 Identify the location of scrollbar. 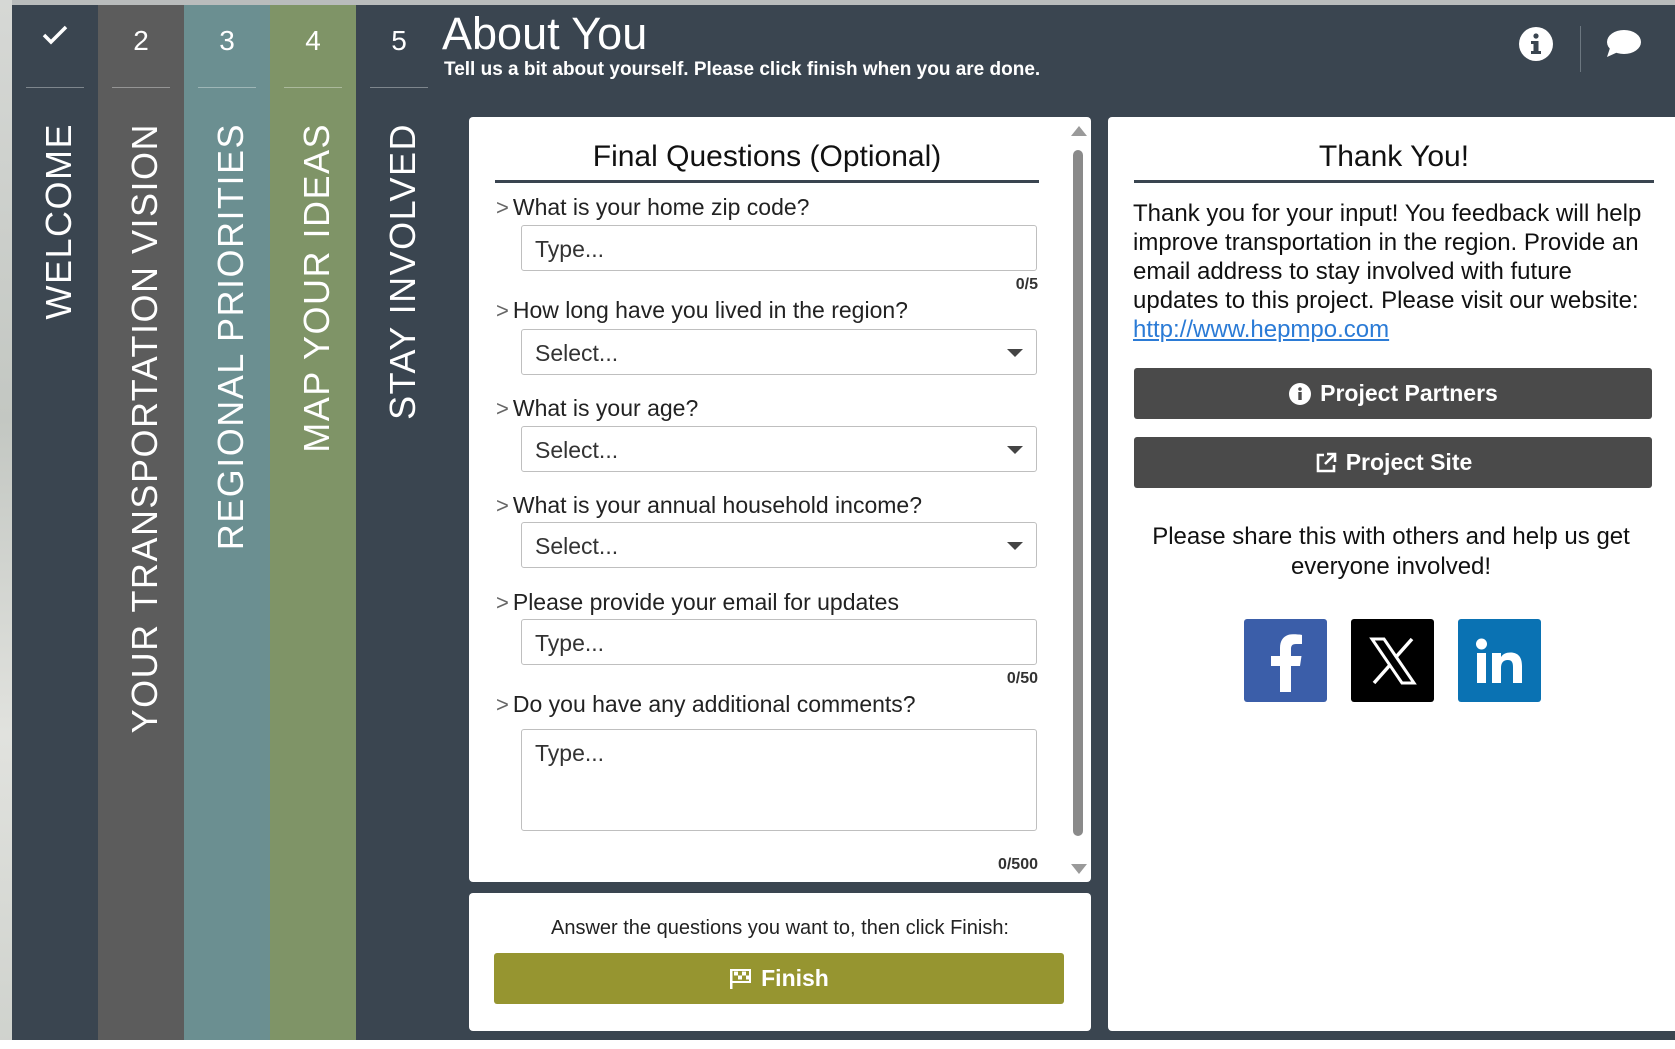
(1079, 502).